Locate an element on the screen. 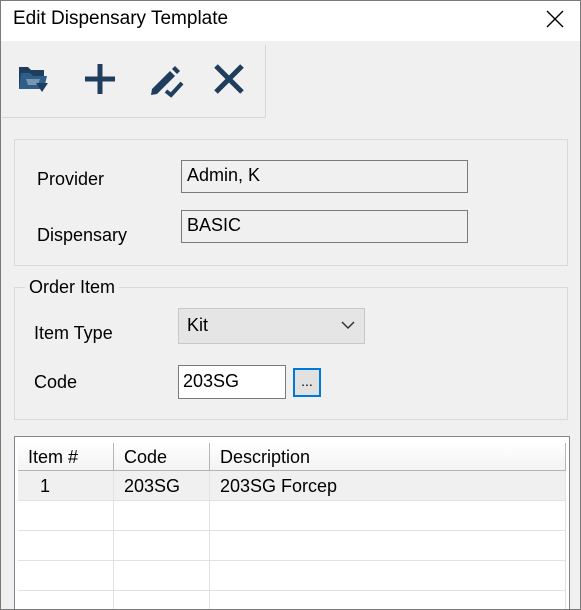 The width and height of the screenshot is (581, 610). cell-code: 203SG is located at coordinates (162, 486).